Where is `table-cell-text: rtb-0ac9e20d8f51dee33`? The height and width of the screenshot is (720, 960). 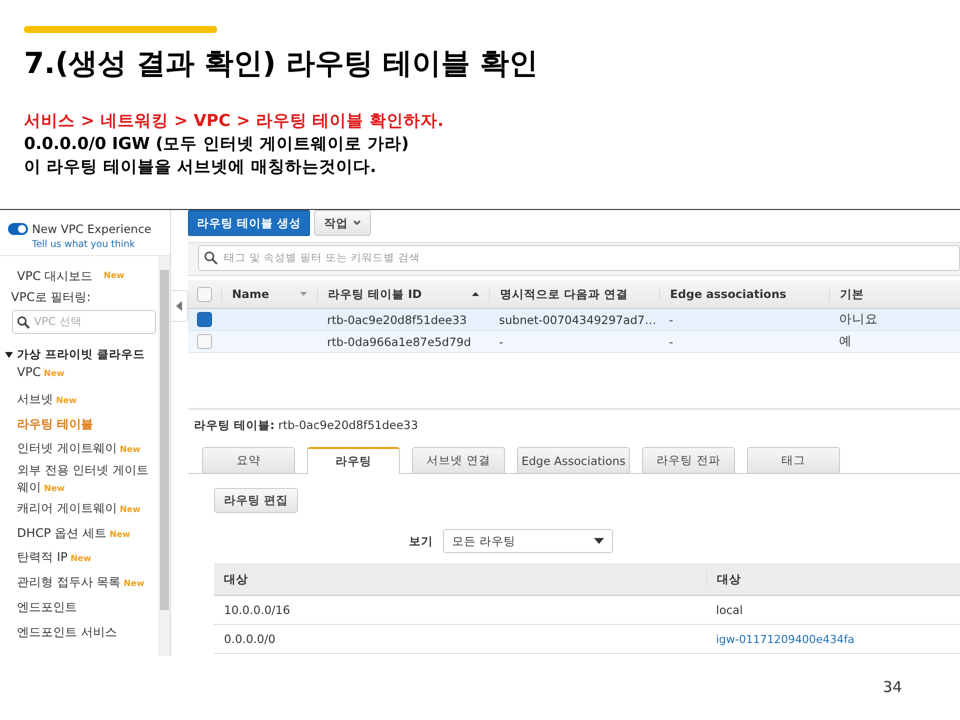
table-cell-text: rtb-0ac9e20d8f51dee33 is located at coordinates (397, 319).